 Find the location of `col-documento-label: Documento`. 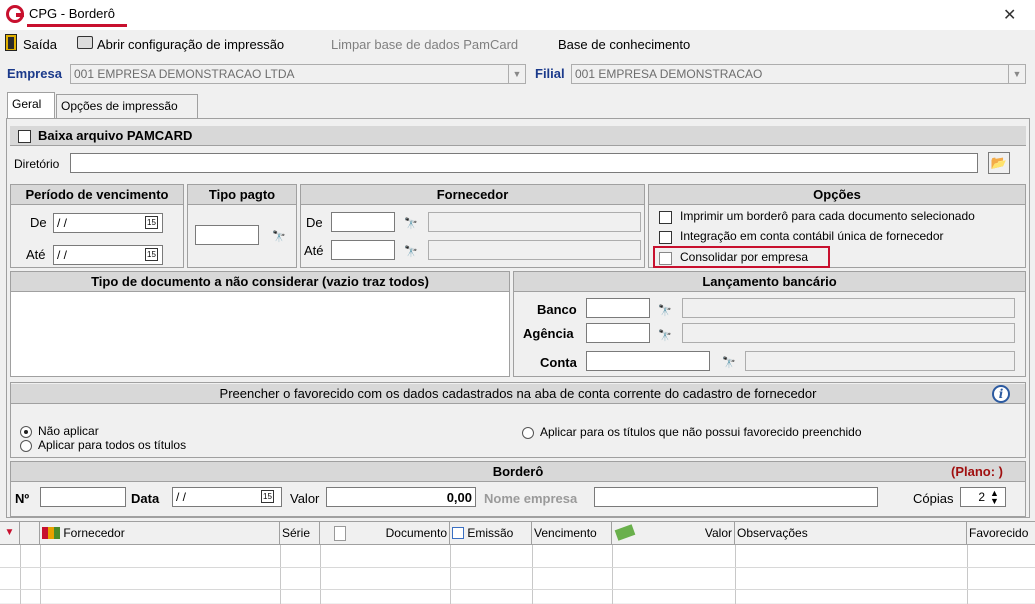

col-documento-label: Documento is located at coordinates (416, 533).